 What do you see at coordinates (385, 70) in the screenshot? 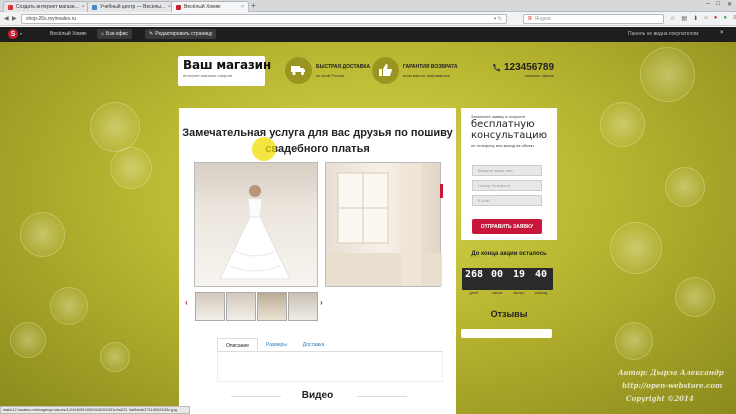
I see `thumbs-up-icon` at bounding box center [385, 70].